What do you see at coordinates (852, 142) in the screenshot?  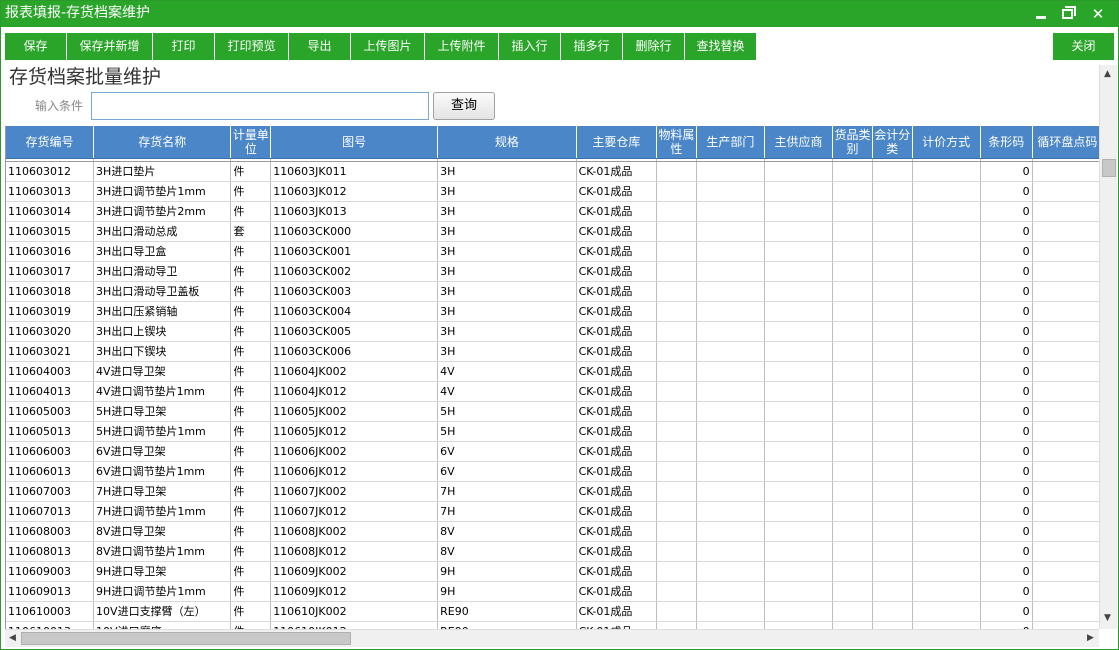 I see `column-header-goods-category: 货品类别` at bounding box center [852, 142].